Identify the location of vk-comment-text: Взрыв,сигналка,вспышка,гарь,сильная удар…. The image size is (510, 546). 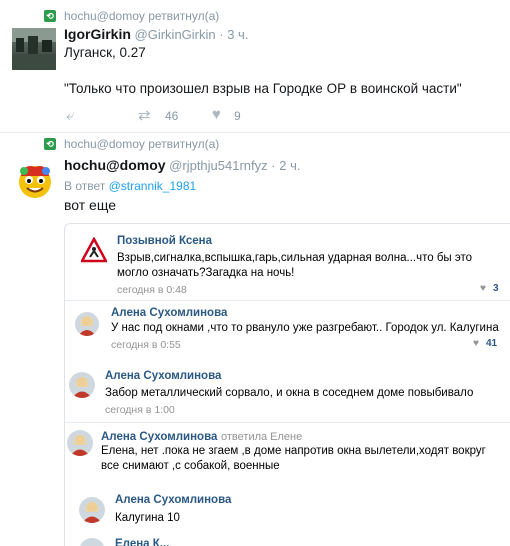
(295, 265).